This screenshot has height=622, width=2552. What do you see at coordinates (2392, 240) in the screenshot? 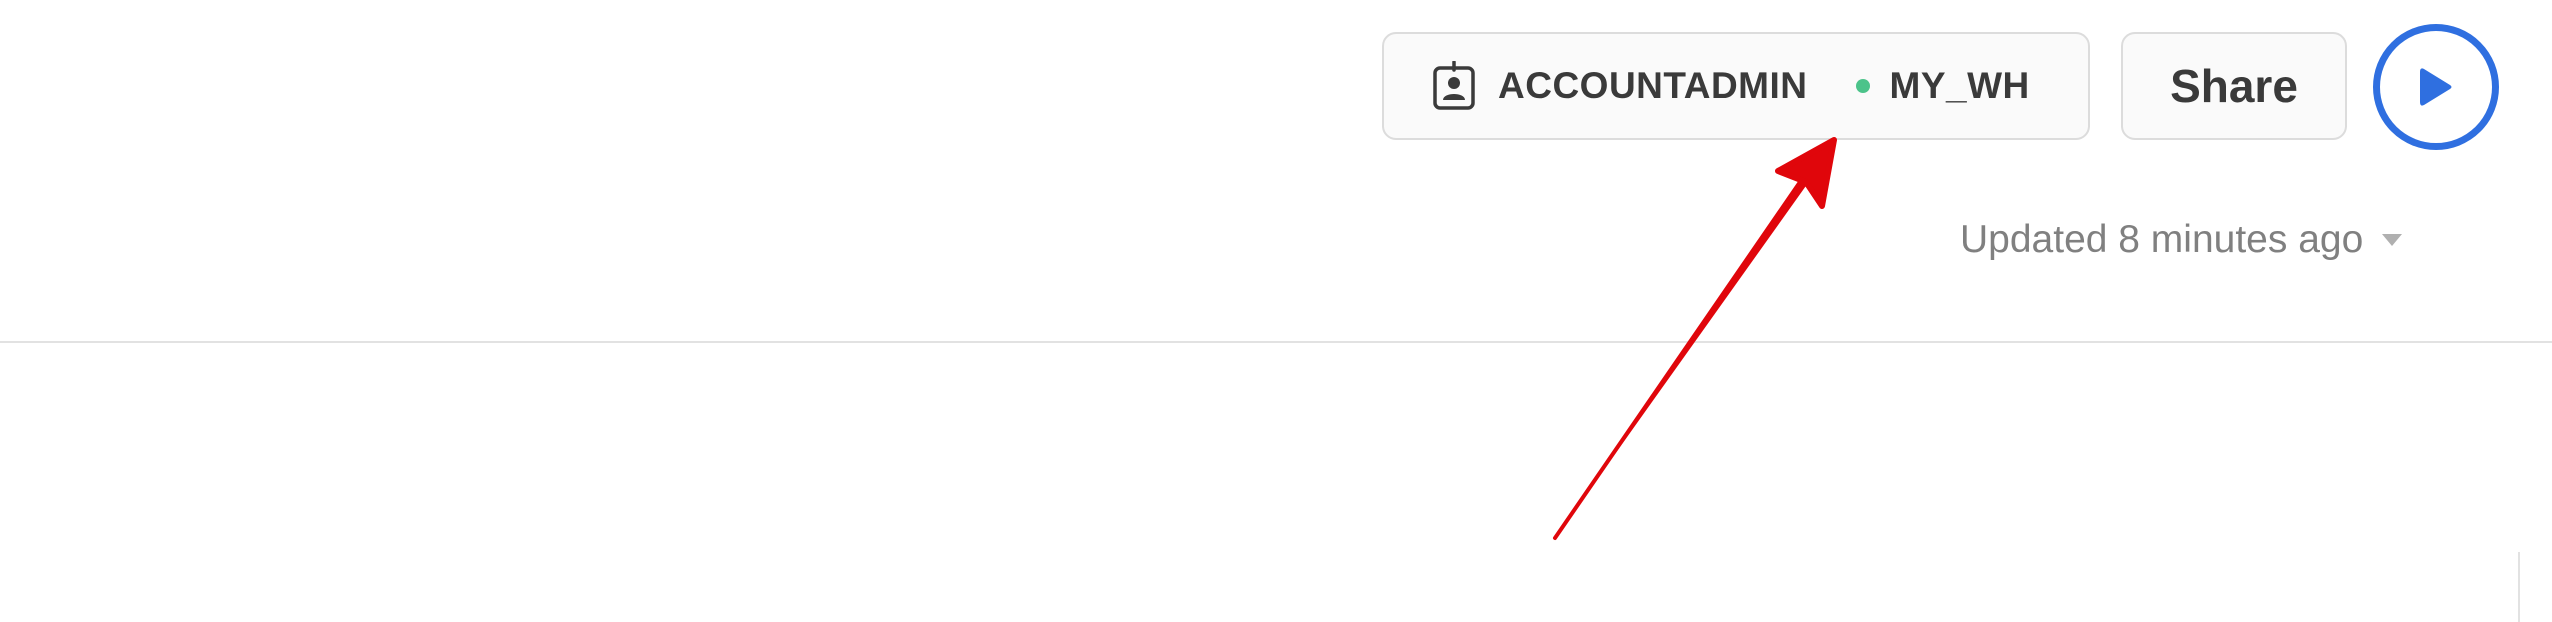
I see `caret-down-icon` at bounding box center [2392, 240].